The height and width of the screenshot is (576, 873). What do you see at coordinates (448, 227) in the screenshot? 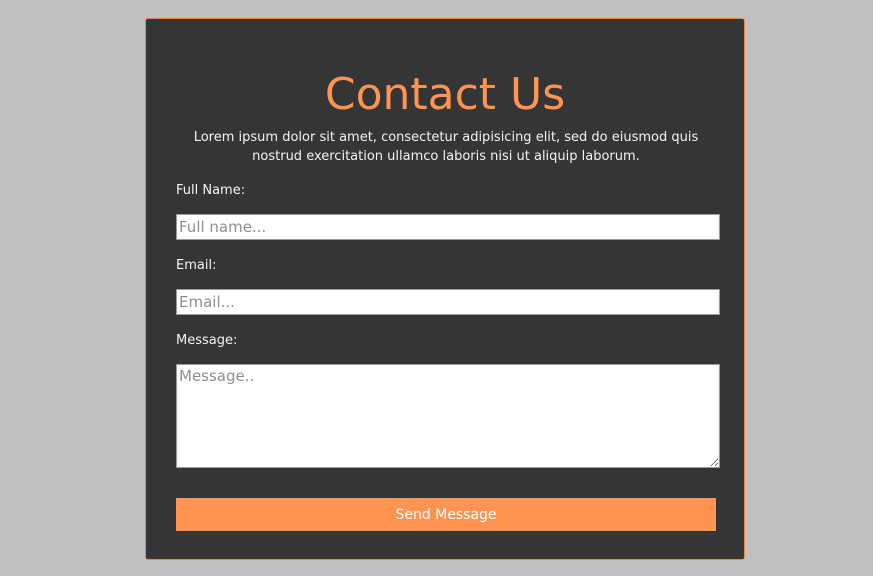
I see `full-name-input` at bounding box center [448, 227].